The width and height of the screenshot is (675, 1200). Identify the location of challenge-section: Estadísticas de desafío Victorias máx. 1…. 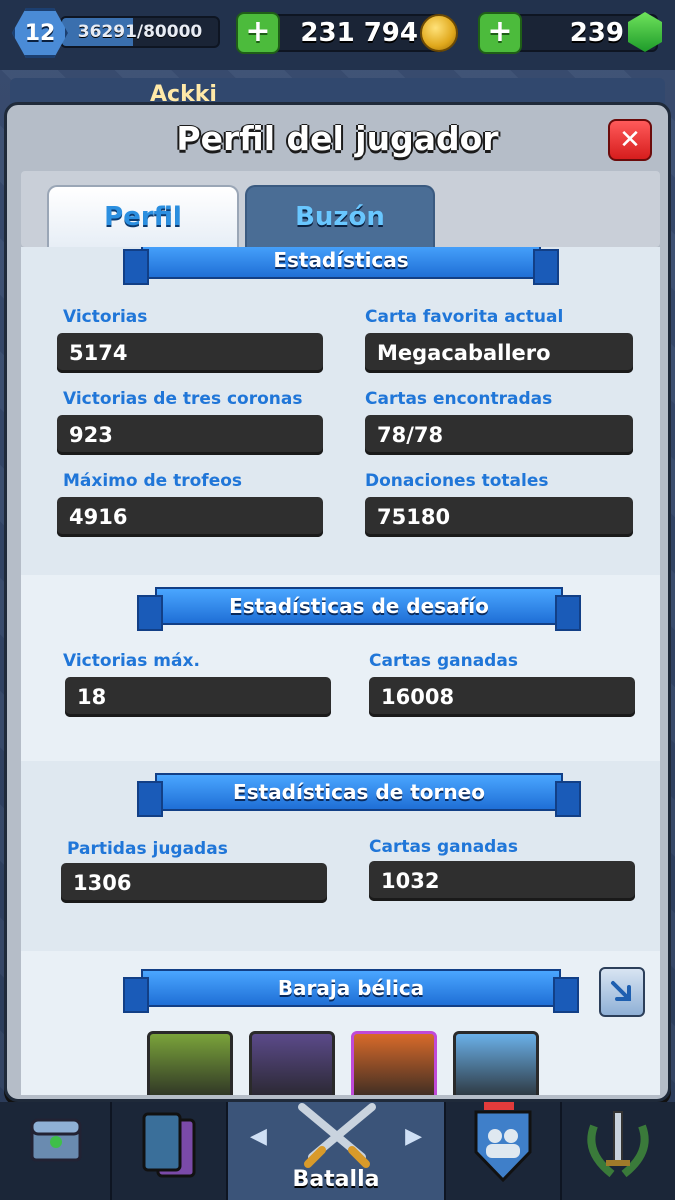
(340, 668).